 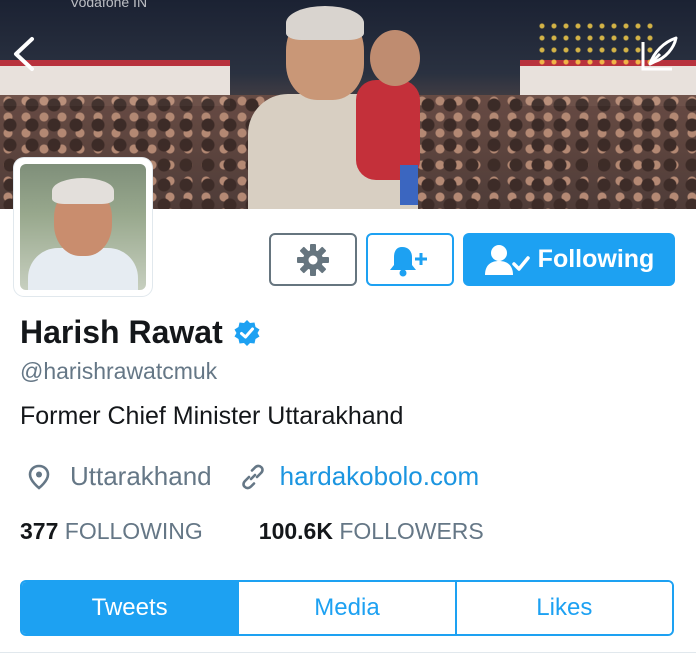 I want to click on profile-meta: Uttarakhand hardakobolo.com, so click(x=249, y=476).